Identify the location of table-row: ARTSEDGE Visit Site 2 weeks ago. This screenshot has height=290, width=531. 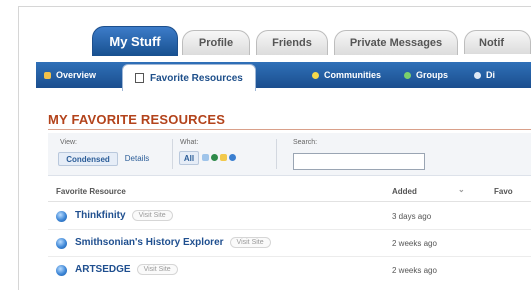
(289, 270).